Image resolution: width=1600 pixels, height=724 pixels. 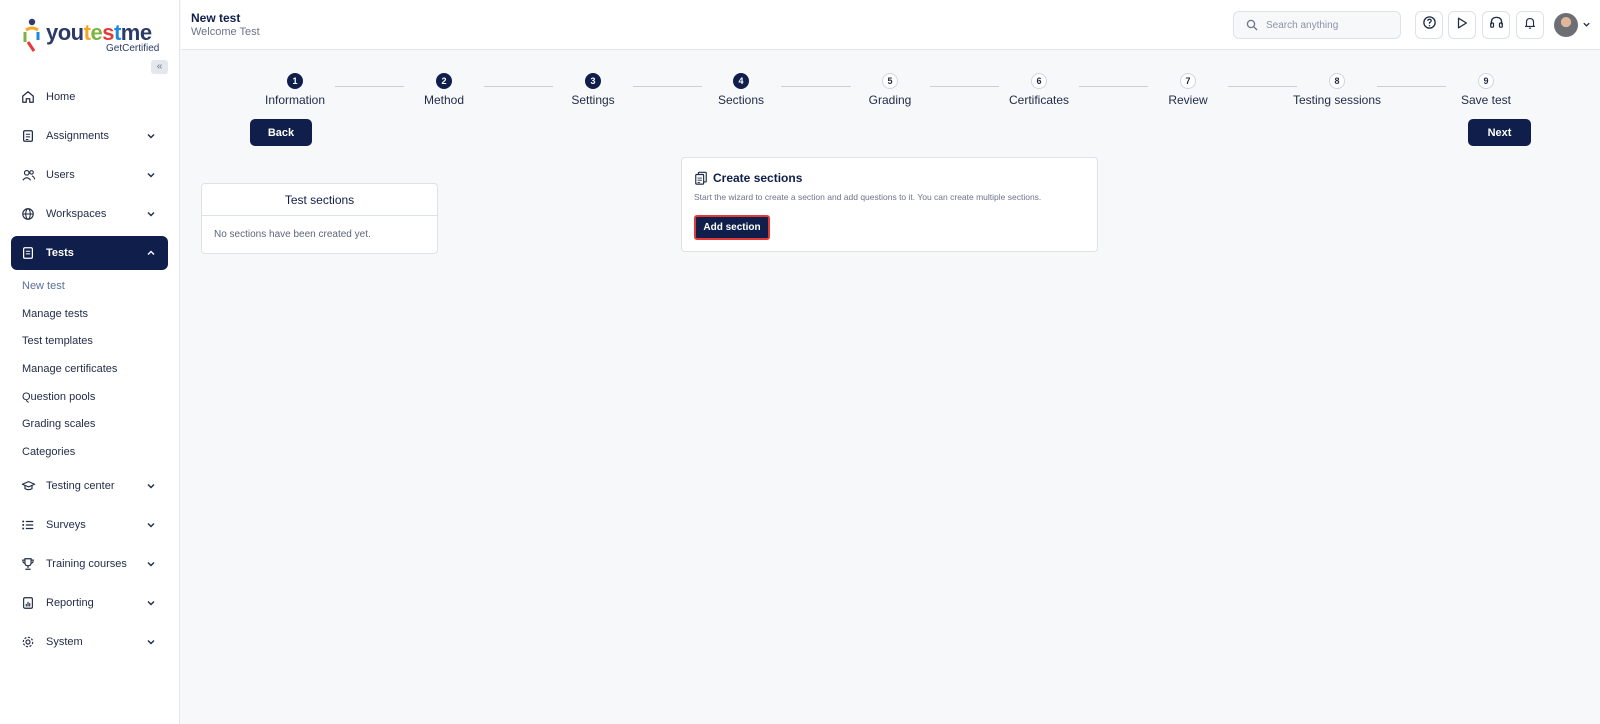 I want to click on sidebar-item-users: Users, so click(x=89, y=175).